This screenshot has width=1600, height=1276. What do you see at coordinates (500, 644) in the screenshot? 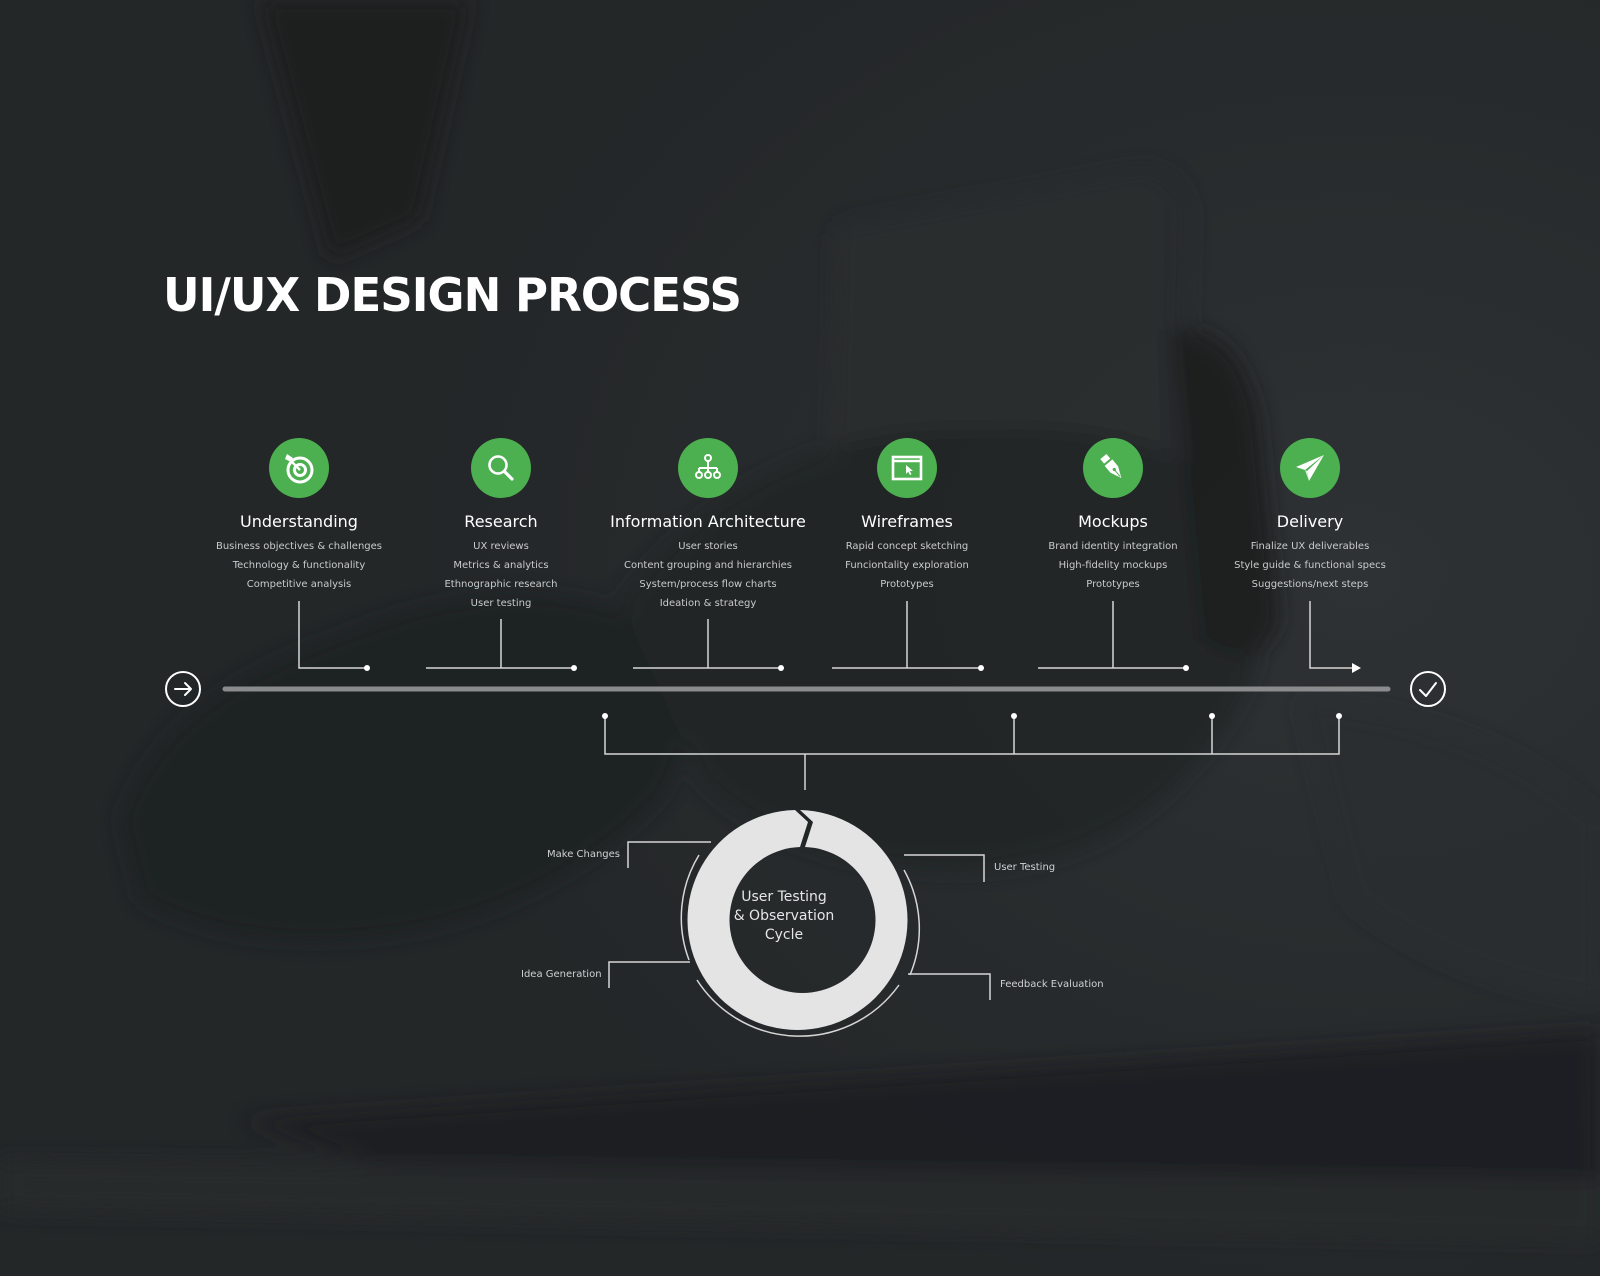
I see `connector-research` at bounding box center [500, 644].